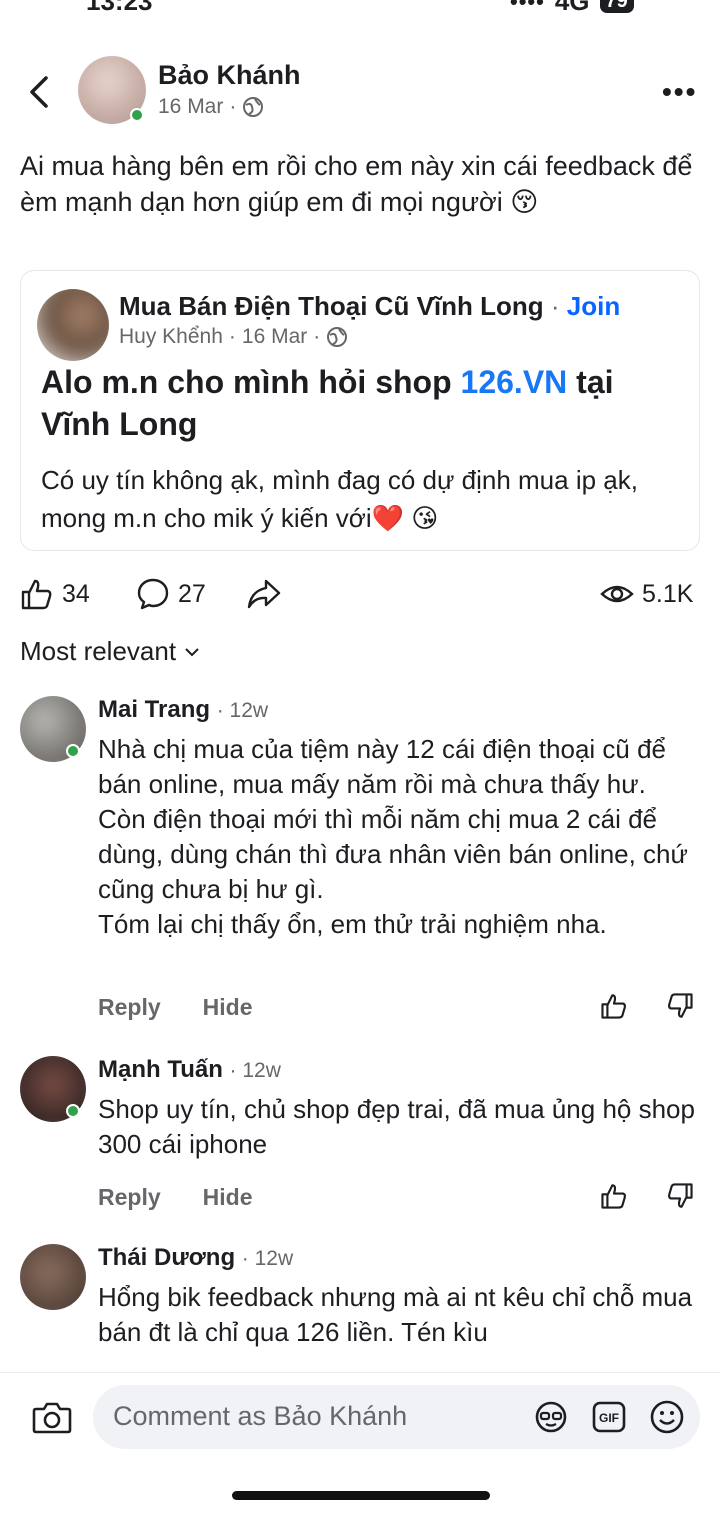  Describe the element at coordinates (39, 92) in the screenshot. I see `back-arrow-icon` at that location.